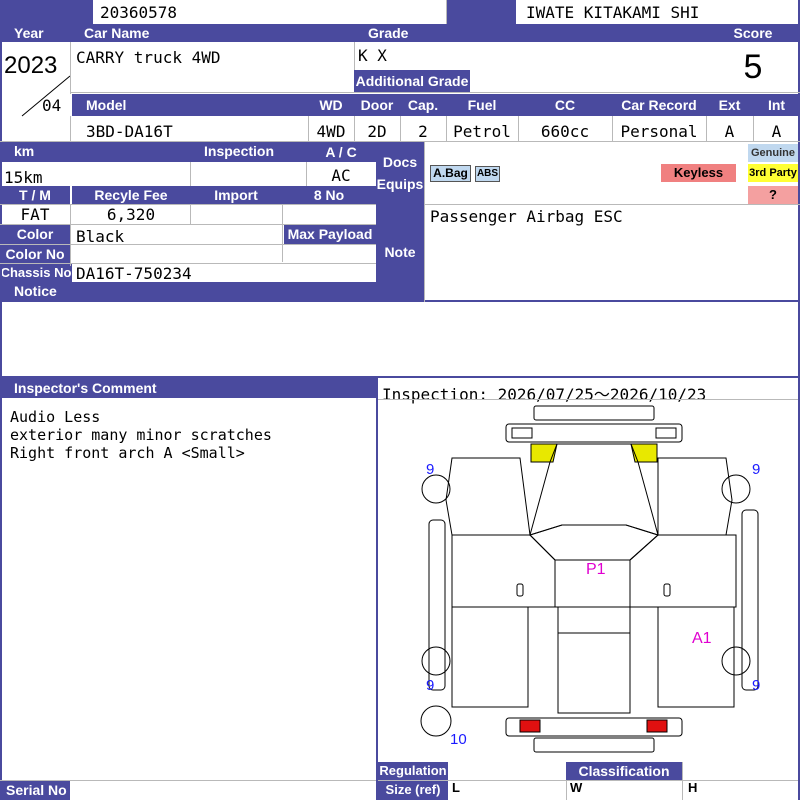 The height and width of the screenshot is (800, 800). What do you see at coordinates (35, 790) in the screenshot?
I see `serial-no-label: Serial No` at bounding box center [35, 790].